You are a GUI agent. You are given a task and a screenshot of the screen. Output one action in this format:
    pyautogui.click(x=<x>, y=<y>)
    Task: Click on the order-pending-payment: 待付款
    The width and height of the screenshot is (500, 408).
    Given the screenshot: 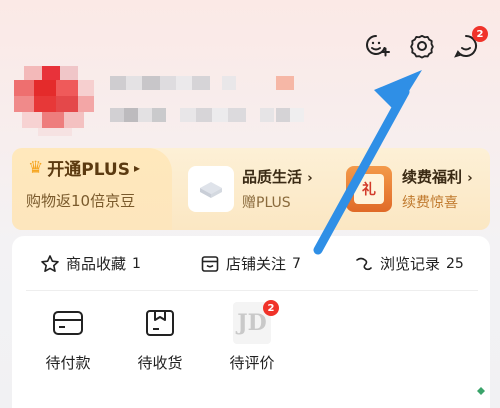 What is the action you would take?
    pyautogui.click(x=68, y=339)
    